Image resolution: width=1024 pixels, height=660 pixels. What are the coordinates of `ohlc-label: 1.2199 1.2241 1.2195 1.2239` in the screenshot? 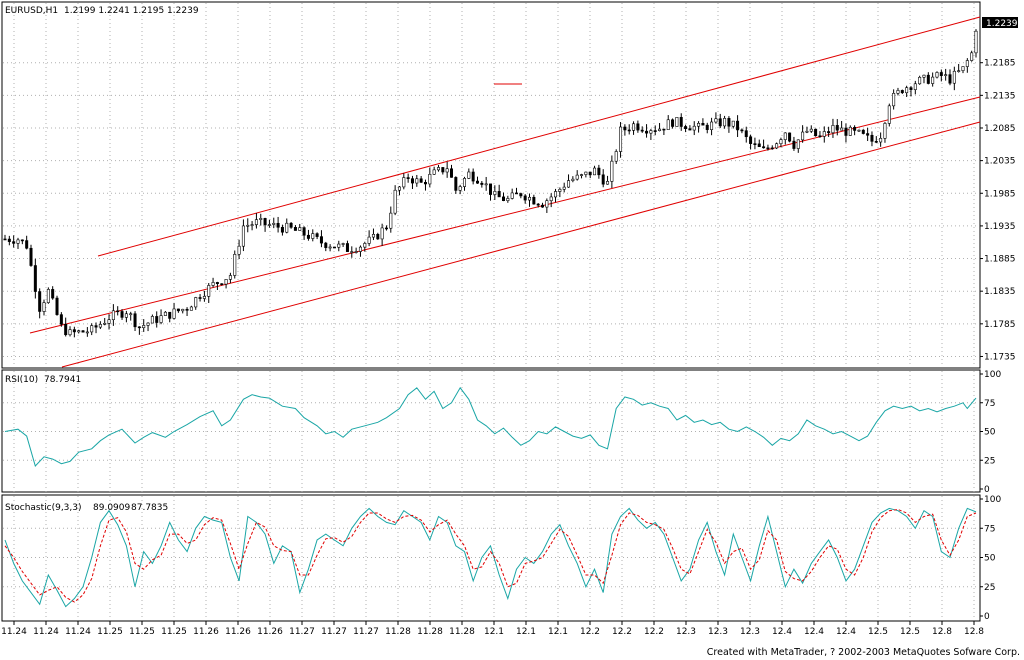 It's located at (131, 11).